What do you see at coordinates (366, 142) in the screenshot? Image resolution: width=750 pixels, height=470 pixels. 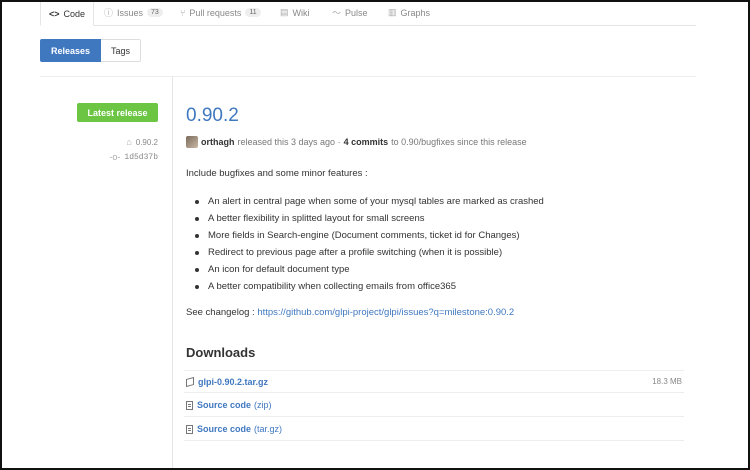 I see `commits-link: 4 commits` at bounding box center [366, 142].